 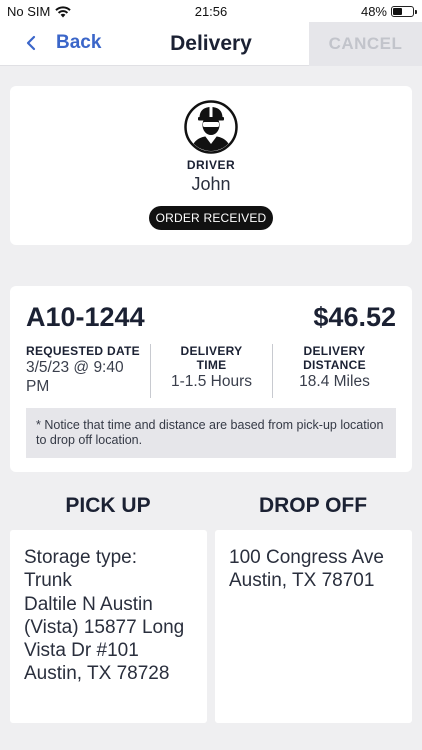 What do you see at coordinates (211, 358) in the screenshot?
I see `delivery-time-label: DELIVERY TIME` at bounding box center [211, 358].